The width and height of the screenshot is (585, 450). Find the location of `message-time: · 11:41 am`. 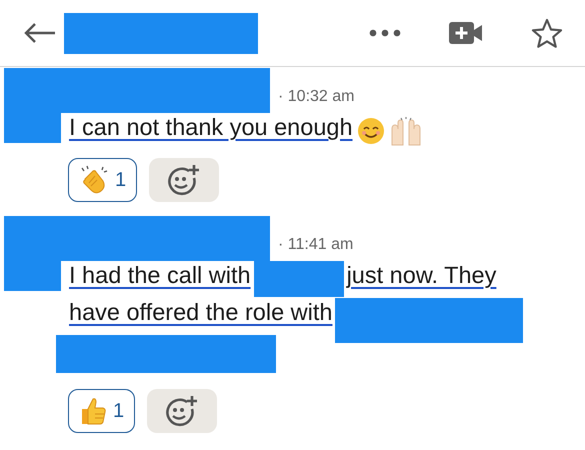

message-time: · 11:41 am is located at coordinates (316, 245).